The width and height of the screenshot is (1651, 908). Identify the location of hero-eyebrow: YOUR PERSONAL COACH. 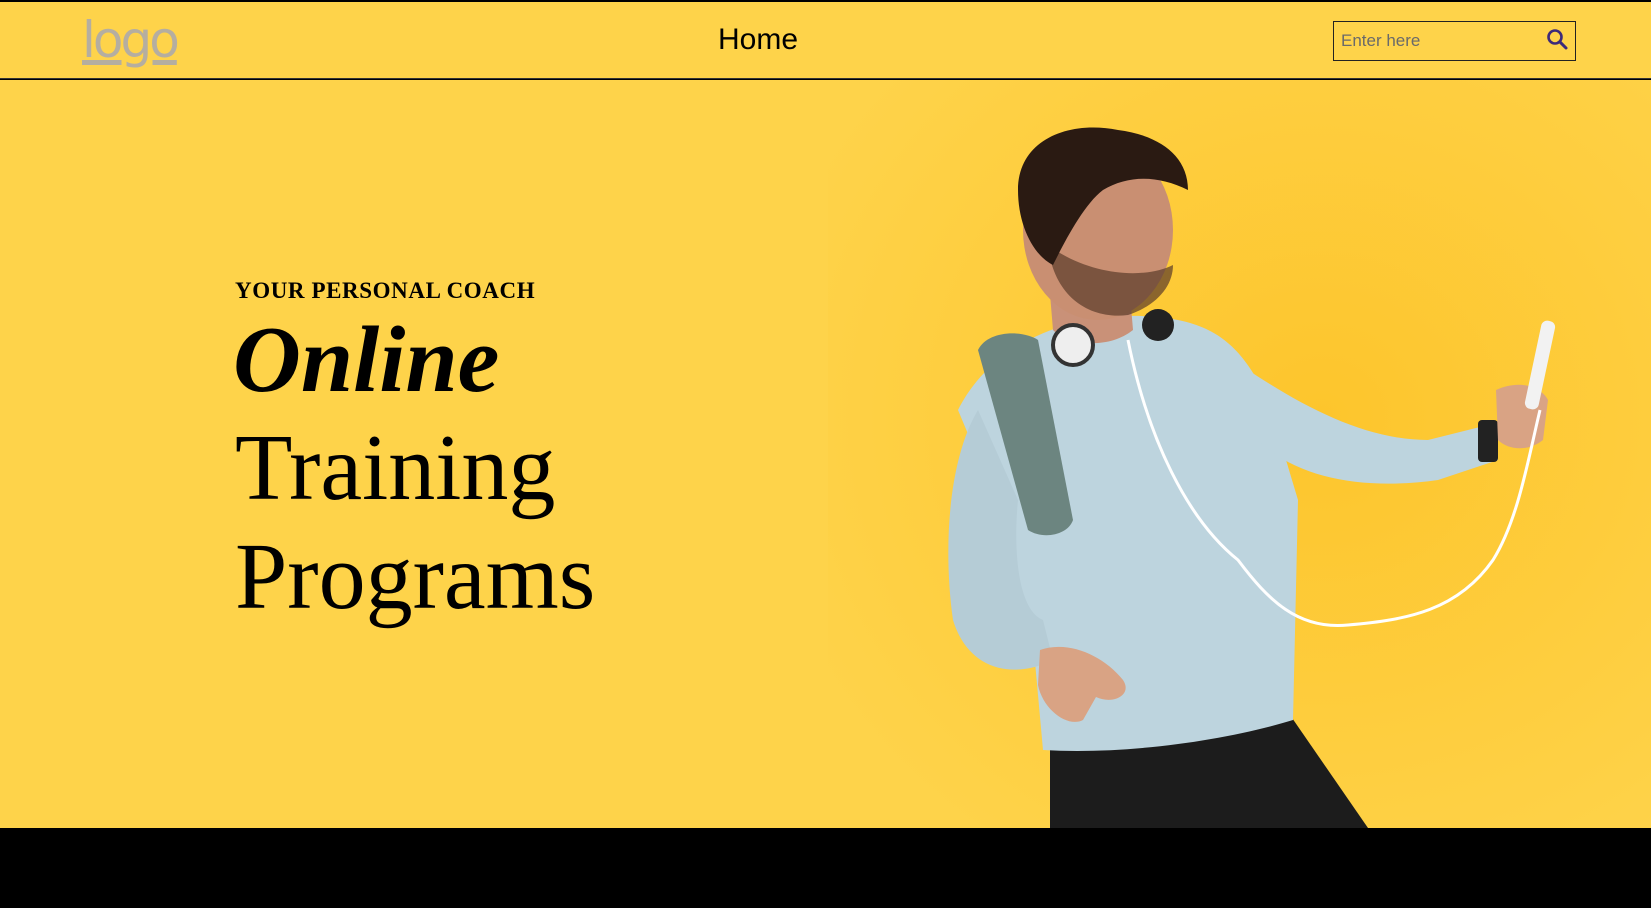
(385, 290).